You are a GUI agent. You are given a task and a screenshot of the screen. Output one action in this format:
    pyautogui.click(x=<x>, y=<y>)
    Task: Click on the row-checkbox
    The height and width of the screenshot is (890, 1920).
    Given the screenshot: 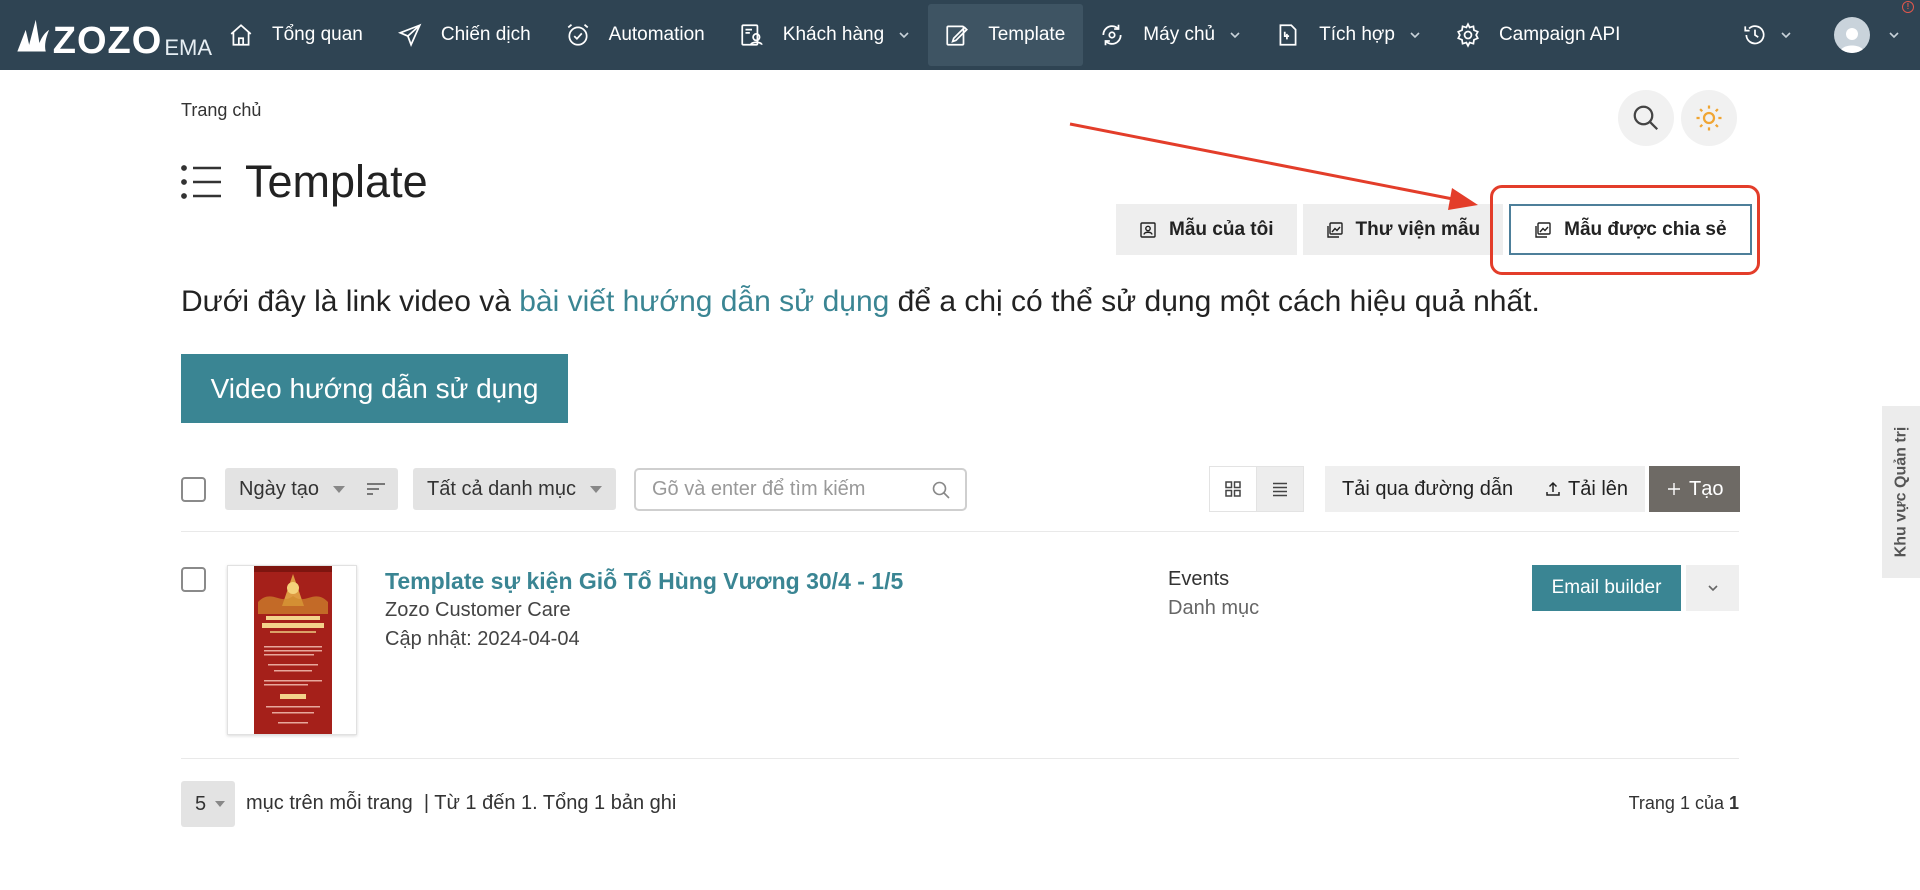 What is the action you would take?
    pyautogui.click(x=193, y=579)
    